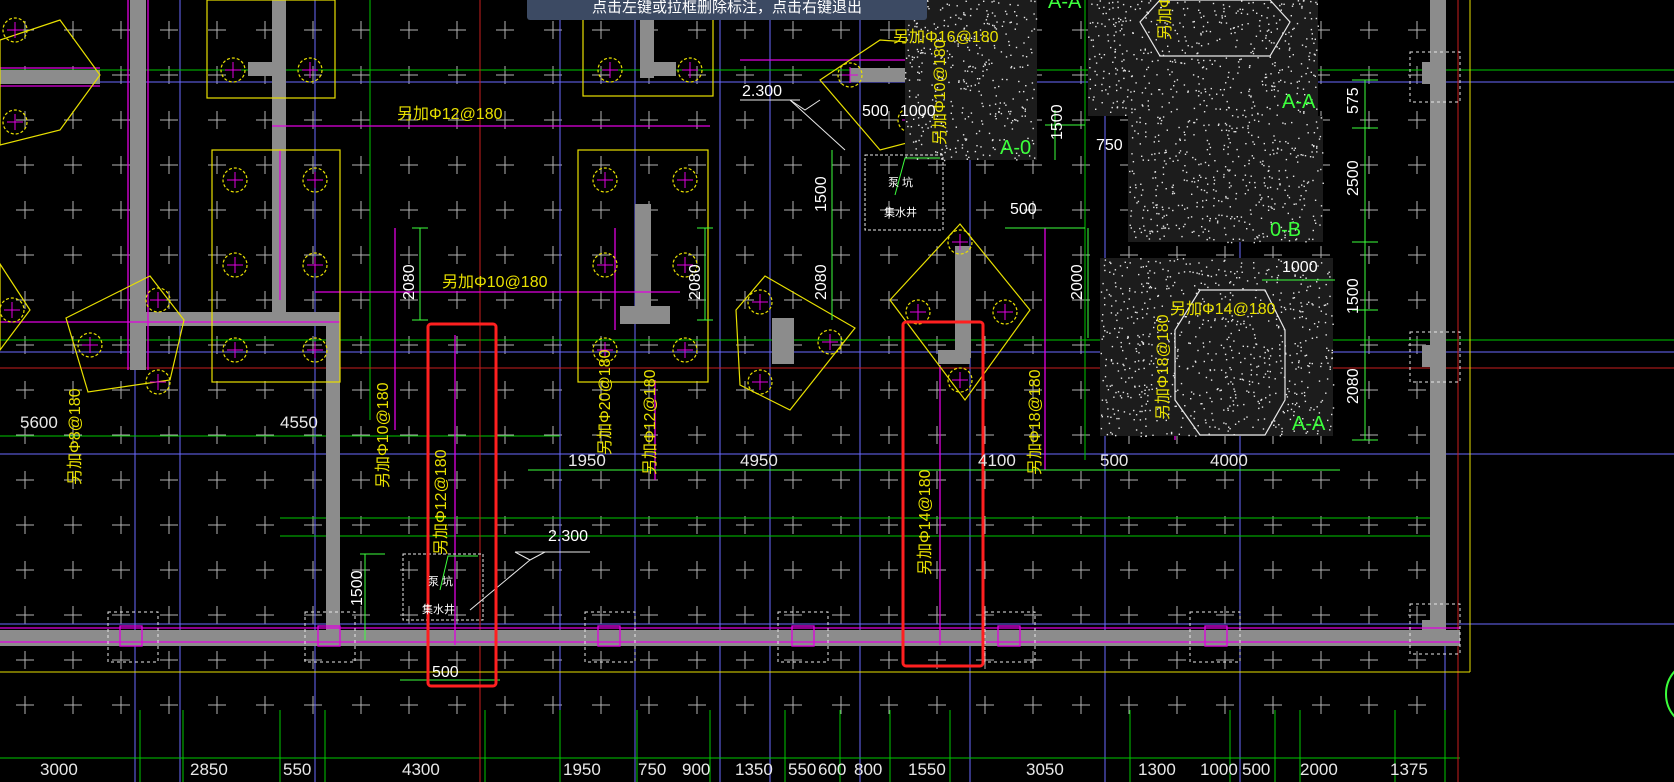 This screenshot has height=782, width=1674. I want to click on dim-bottom-1300: 1300, so click(1157, 769).